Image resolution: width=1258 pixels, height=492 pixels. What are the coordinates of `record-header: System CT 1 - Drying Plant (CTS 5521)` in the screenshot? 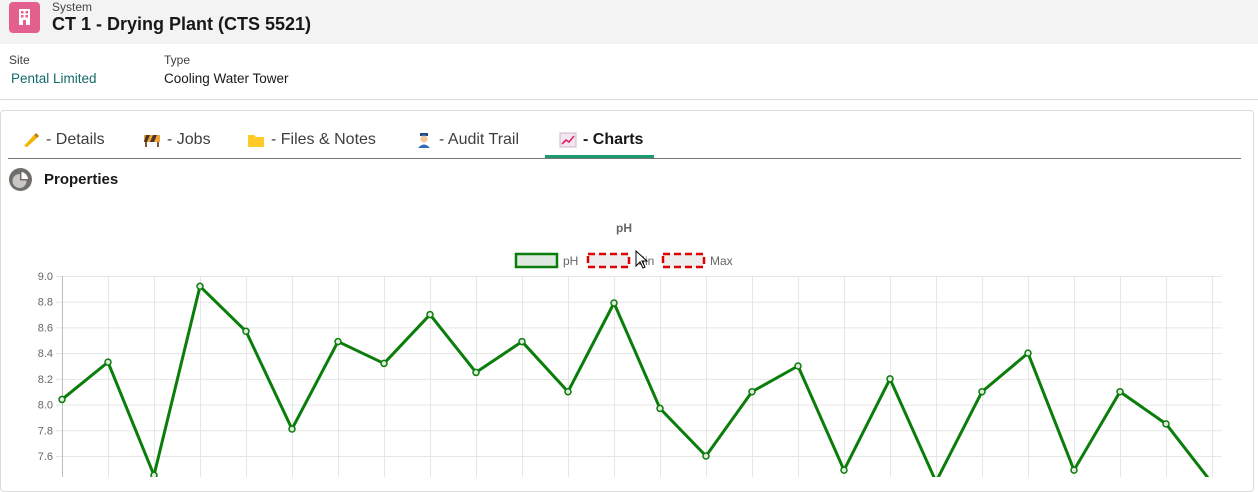 It's located at (629, 22).